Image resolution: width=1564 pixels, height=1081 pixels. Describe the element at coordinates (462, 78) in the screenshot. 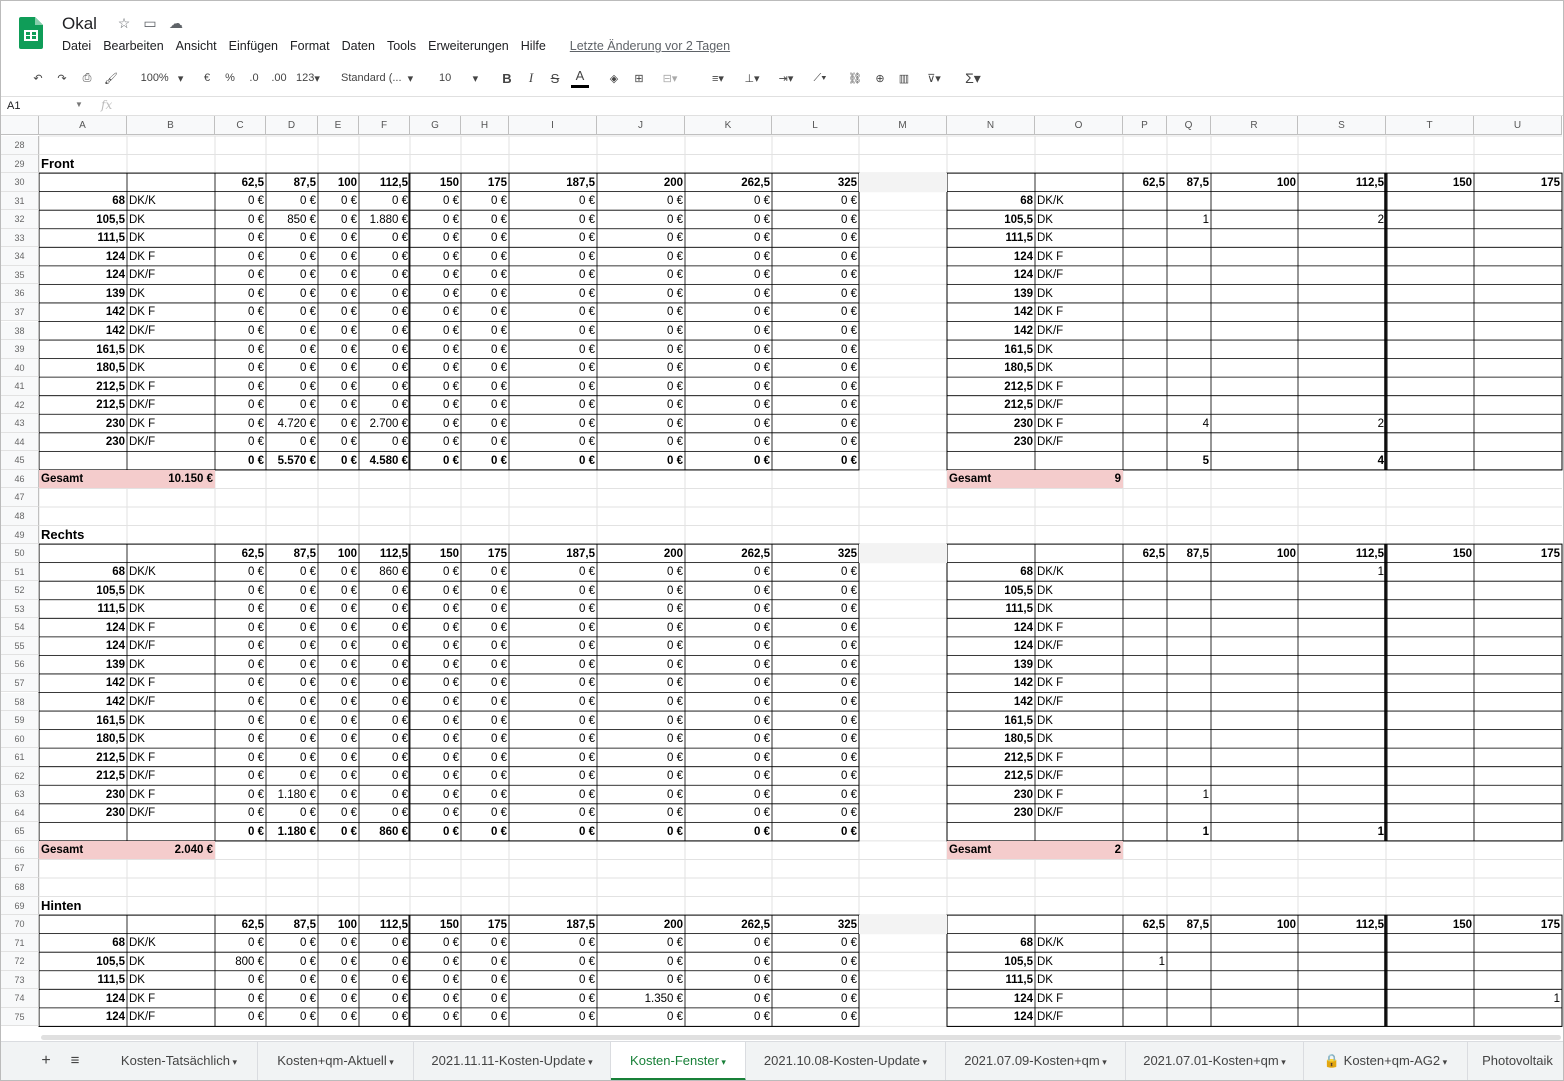

I see `font-size-select: 10 ▾` at that location.